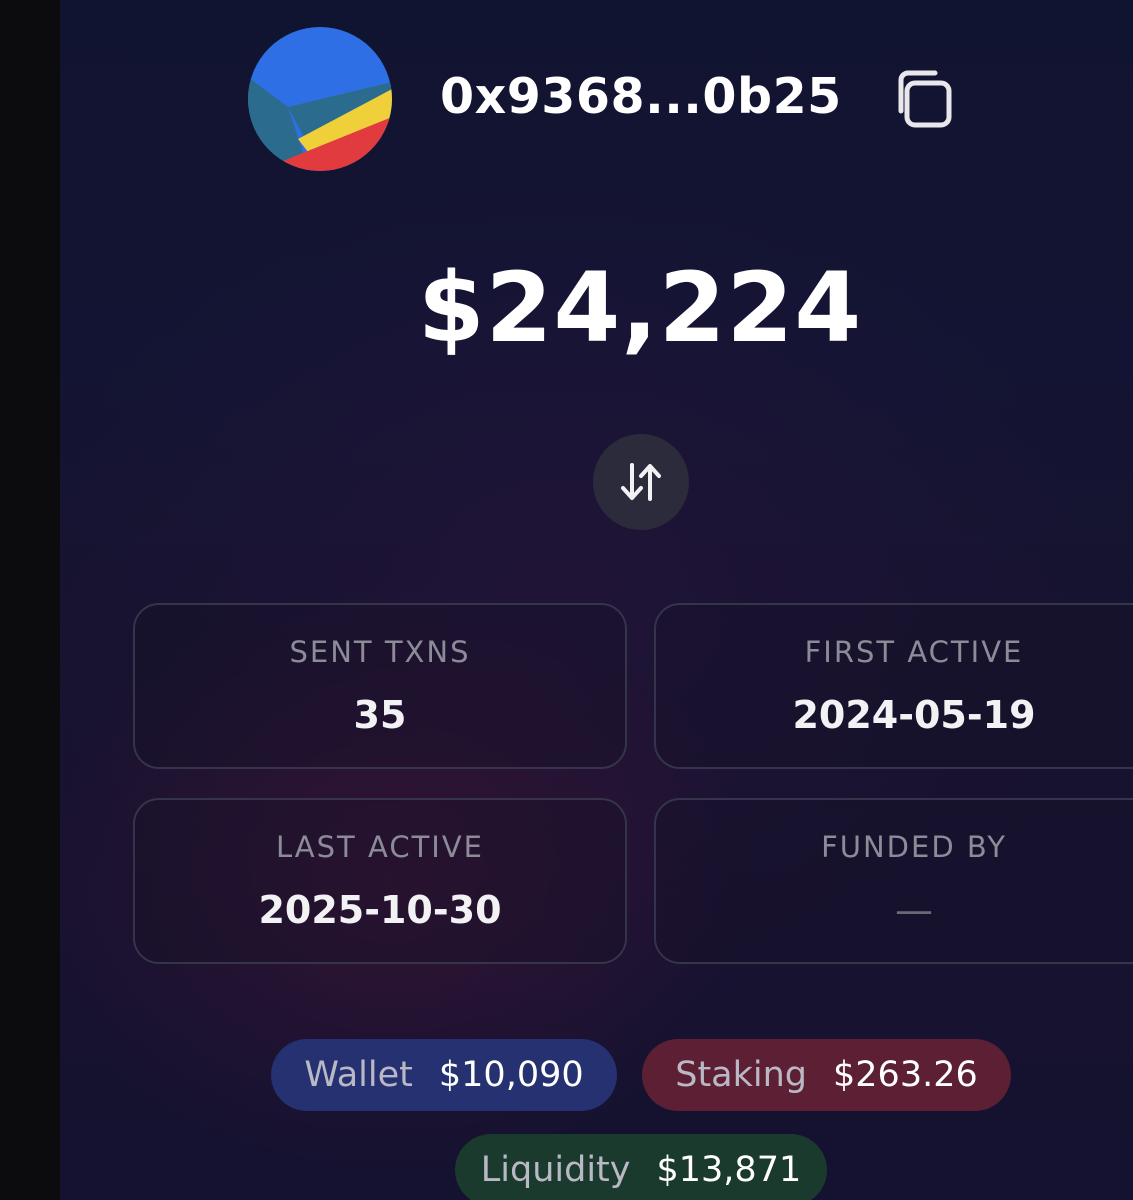  I want to click on last-active-value: 2025-10-30, so click(380, 910).